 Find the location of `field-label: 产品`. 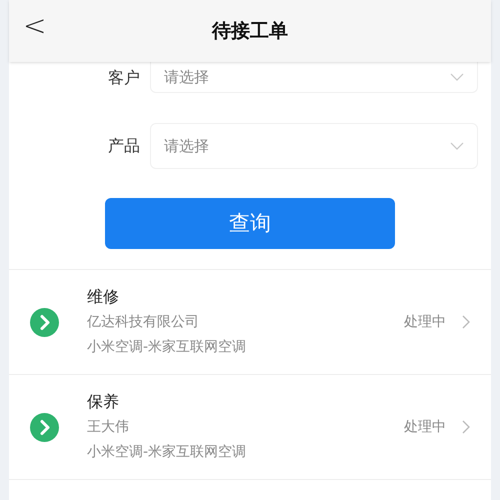

field-label: 产品 is located at coordinates (124, 146).